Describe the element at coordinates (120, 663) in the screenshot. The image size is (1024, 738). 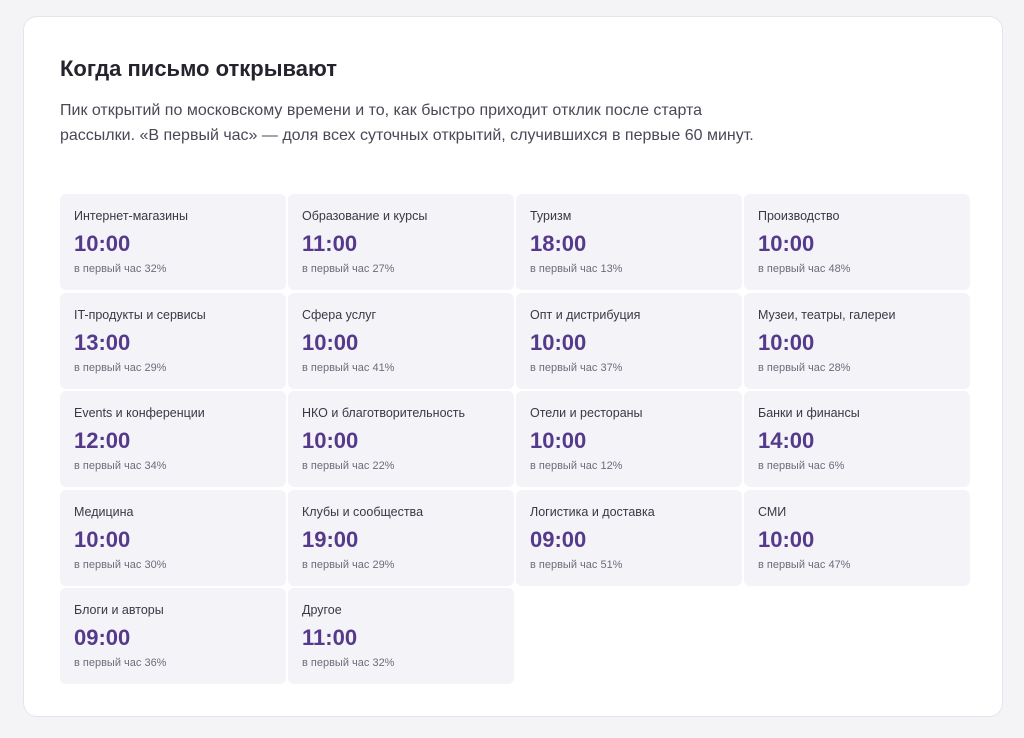
I see `first-hour-share: в первый час 36%` at that location.